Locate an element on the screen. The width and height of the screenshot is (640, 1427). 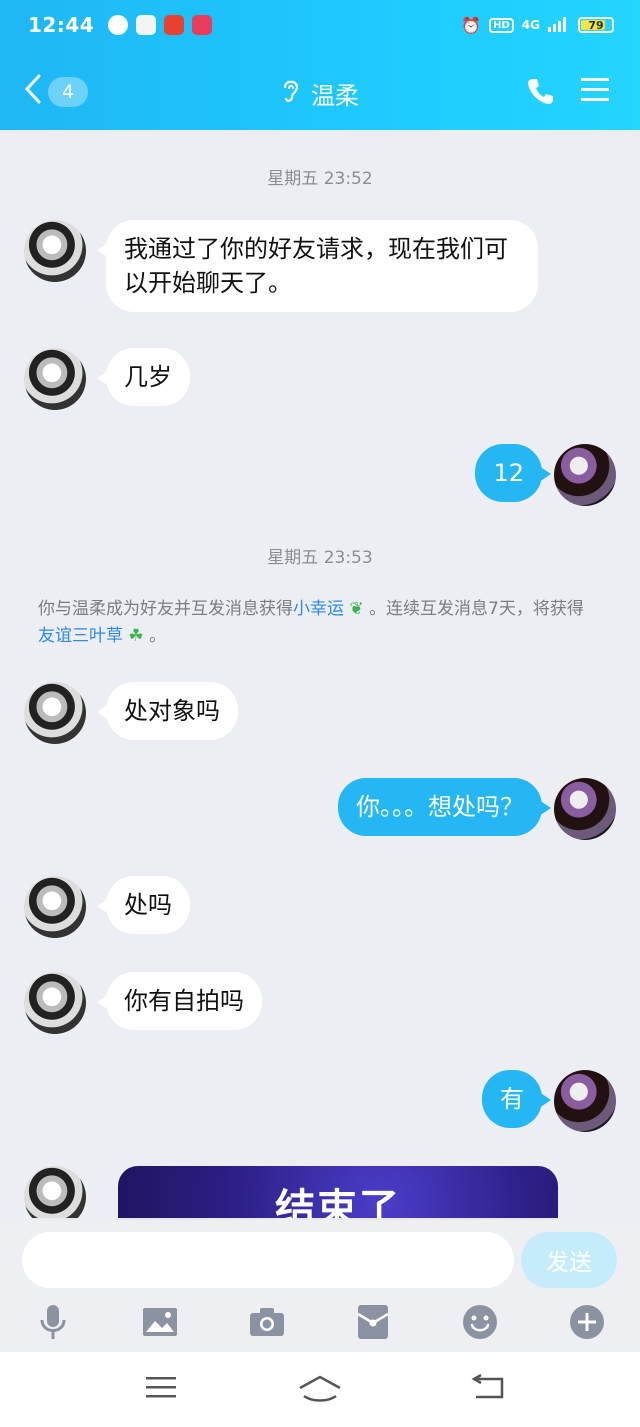
message-bubble-incoming: 几岁 is located at coordinates (143, 377).